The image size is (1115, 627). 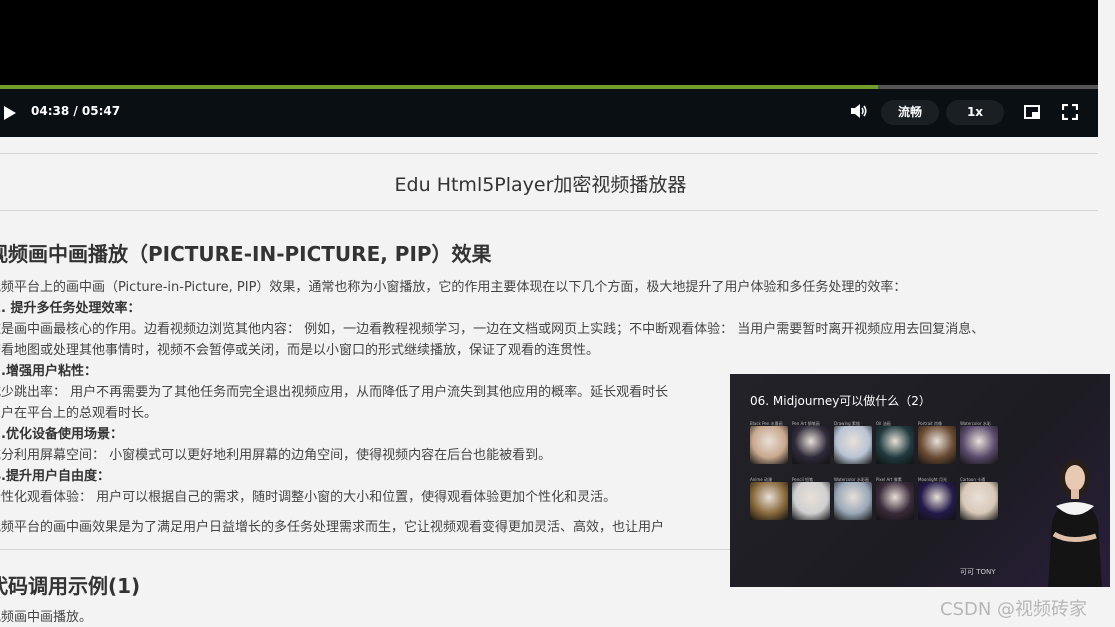 I want to click on picture-in-picture-icon, so click(x=1032, y=112).